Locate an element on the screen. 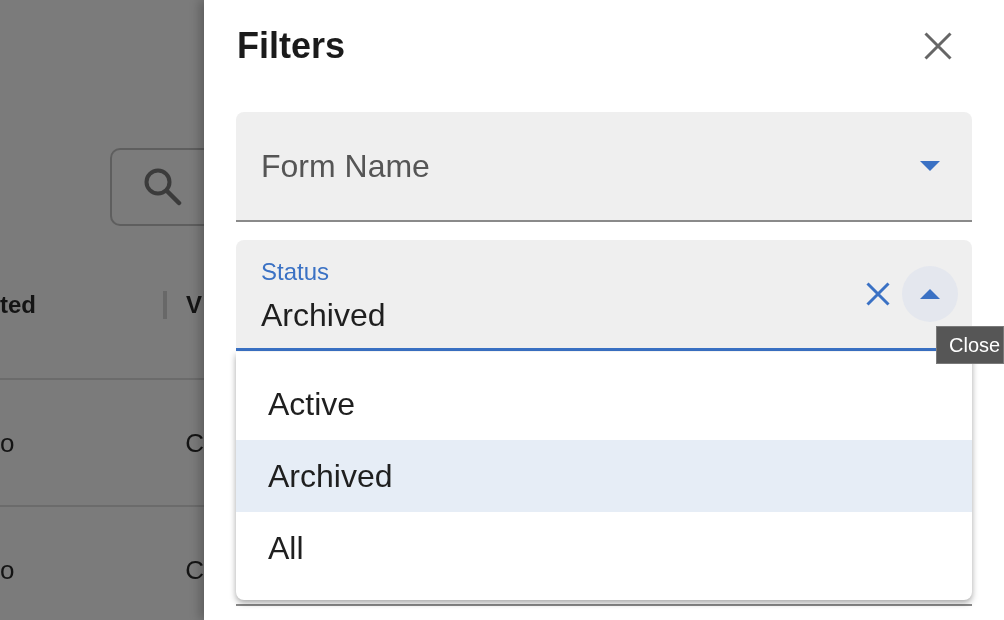 The image size is (1004, 620). selected-value: Archived is located at coordinates (324, 315).